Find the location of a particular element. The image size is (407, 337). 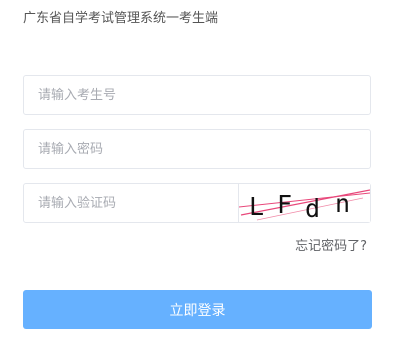

captcha-image: L F d n is located at coordinates (304, 203).